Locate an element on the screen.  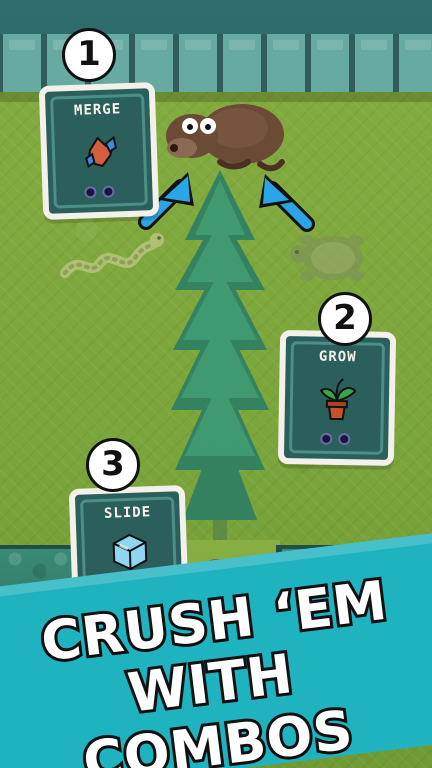
card-label: SLIDE is located at coordinates (127, 513).